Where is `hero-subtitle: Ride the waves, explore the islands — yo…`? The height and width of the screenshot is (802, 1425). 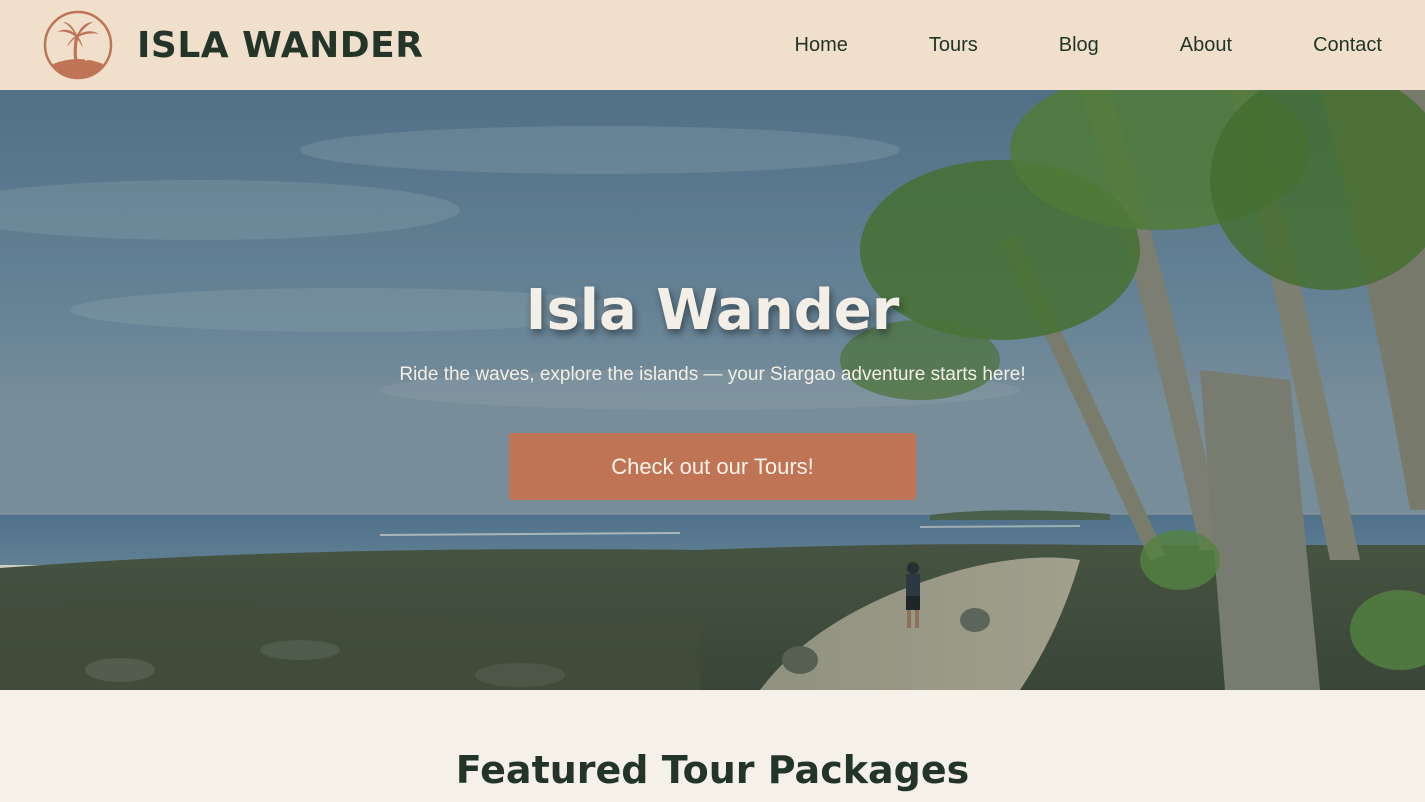 hero-subtitle: Ride the waves, explore the islands — yo… is located at coordinates (712, 374).